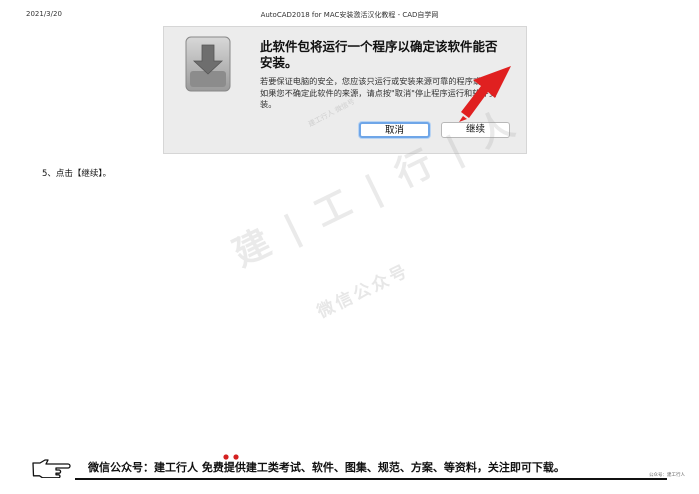  What do you see at coordinates (77, 174) in the screenshot?
I see `step-text: 5、点击【继续】。` at bounding box center [77, 174].